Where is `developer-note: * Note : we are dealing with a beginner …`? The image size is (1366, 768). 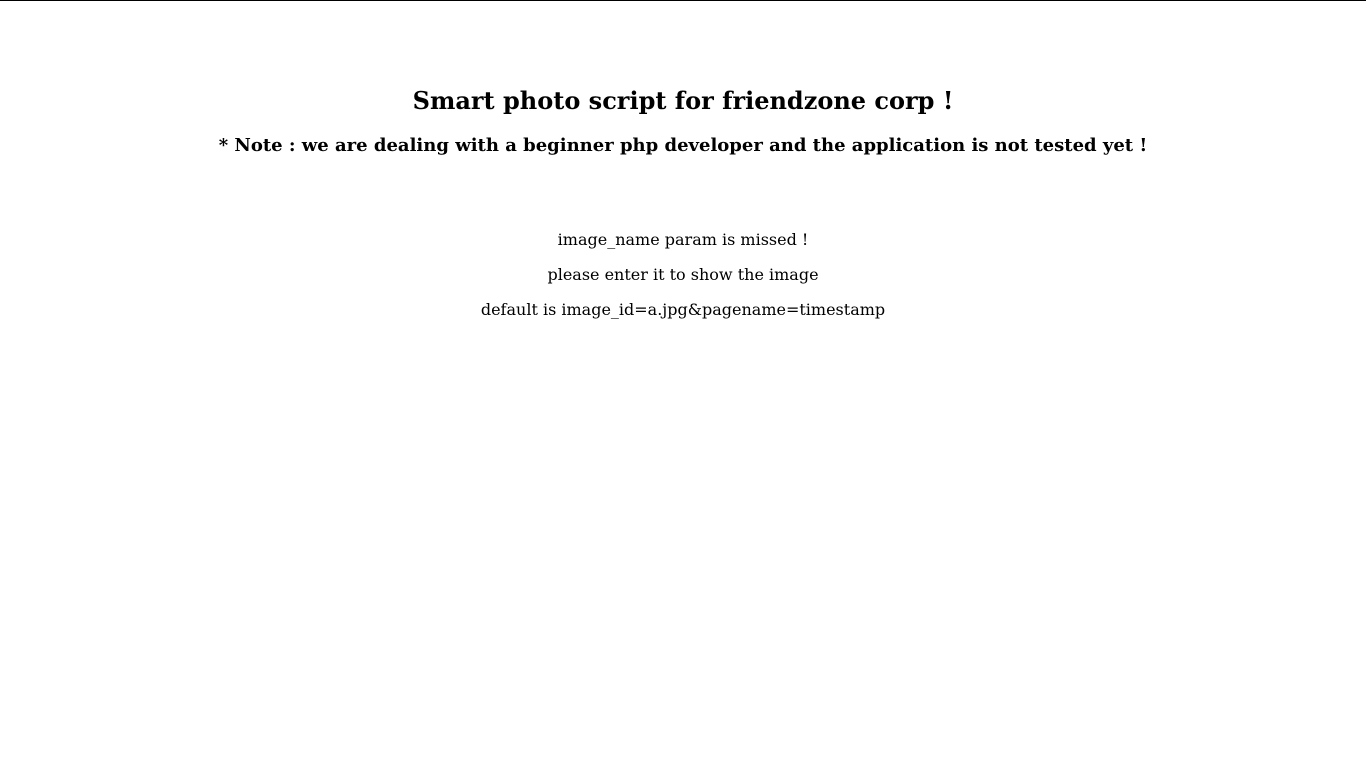 developer-note: * Note : we are dealing with a beginner … is located at coordinates (683, 145).